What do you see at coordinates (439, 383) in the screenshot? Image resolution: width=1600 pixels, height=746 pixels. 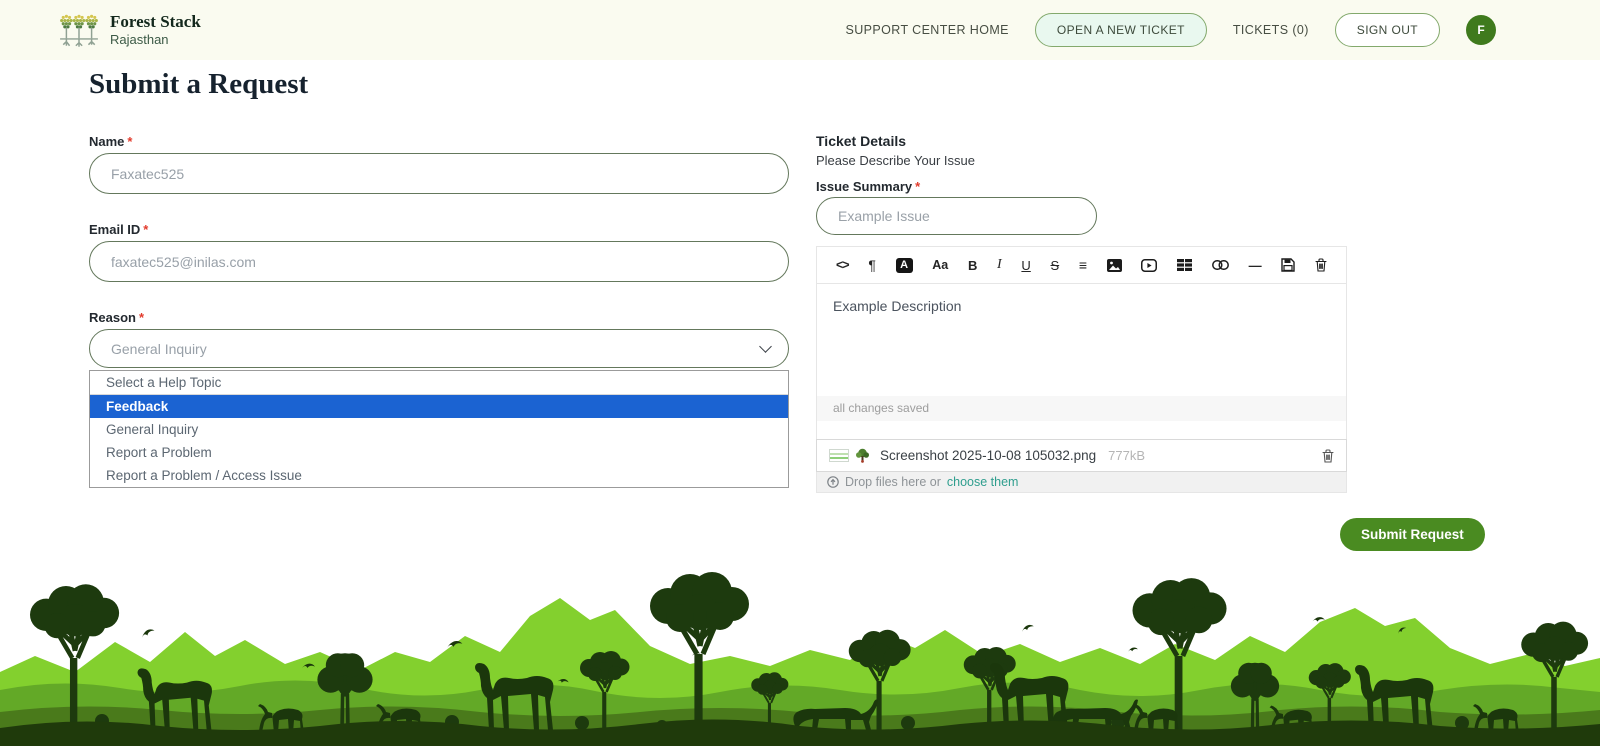 I see `reason-option: Select a Help Topic` at bounding box center [439, 383].